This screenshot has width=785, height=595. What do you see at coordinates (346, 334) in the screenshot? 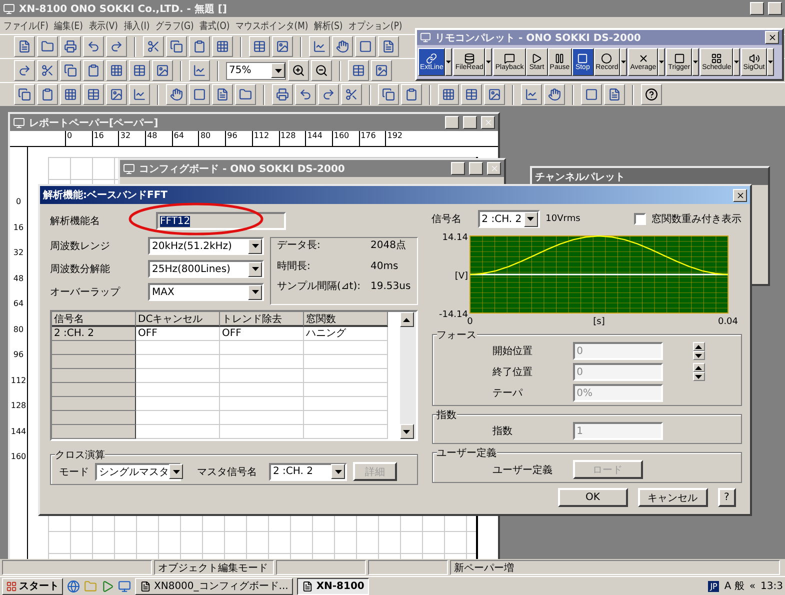
I see `table-cell: ハニング` at bounding box center [346, 334].